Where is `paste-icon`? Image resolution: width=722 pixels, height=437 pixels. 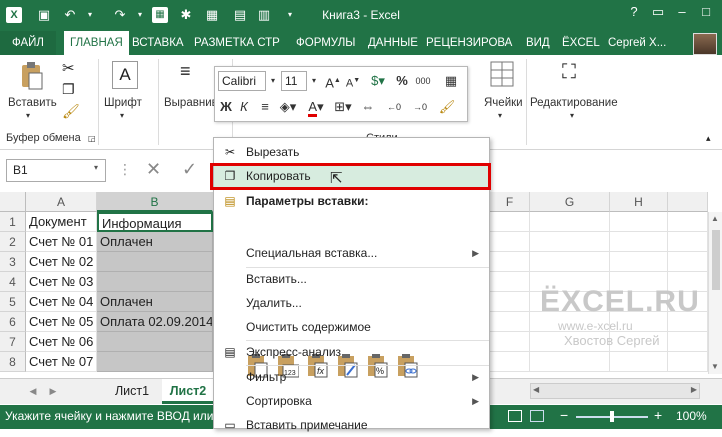 paste-icon is located at coordinates (32, 76).